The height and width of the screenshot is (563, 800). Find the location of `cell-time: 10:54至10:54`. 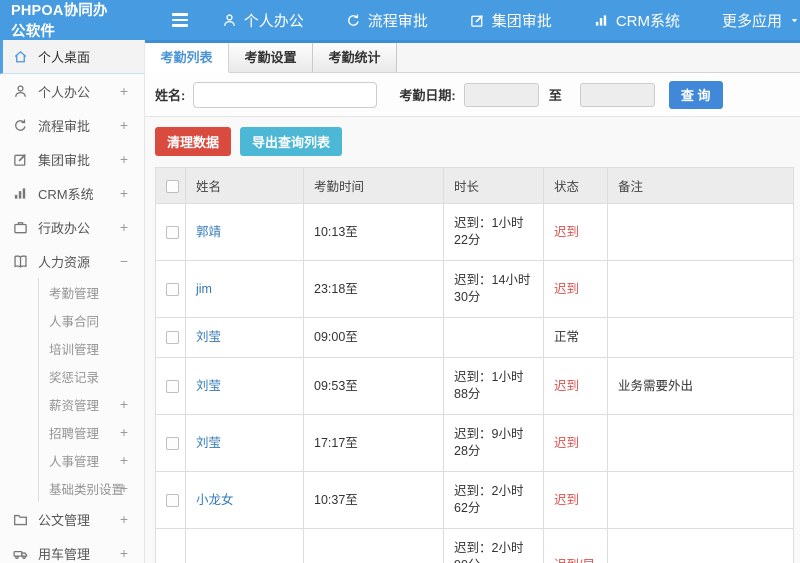

cell-time: 10:54至10:54 is located at coordinates (373, 545).